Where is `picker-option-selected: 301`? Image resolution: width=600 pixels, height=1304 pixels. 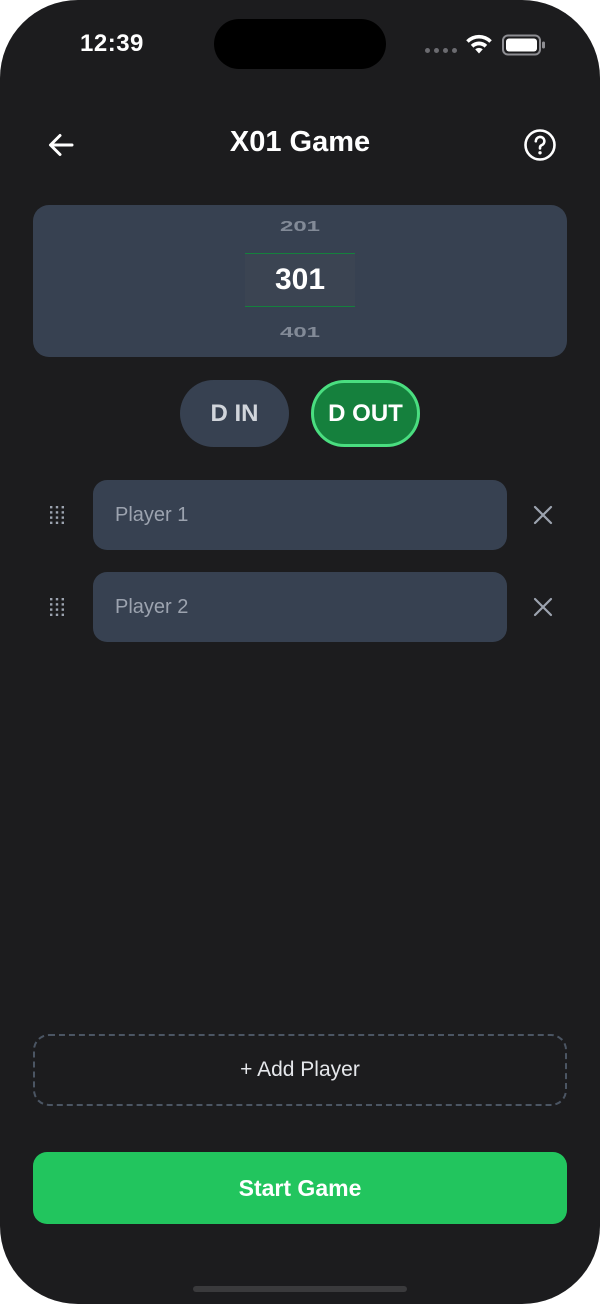 picker-option-selected: 301 is located at coordinates (300, 280).